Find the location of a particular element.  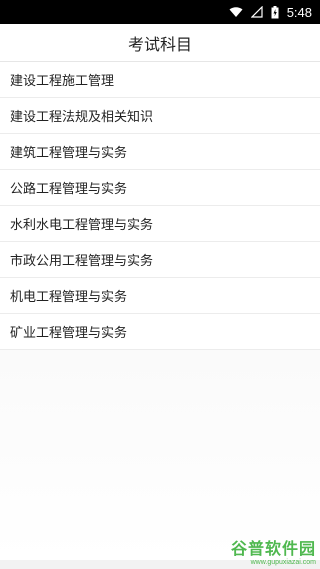

wifi-icon is located at coordinates (236, 12).